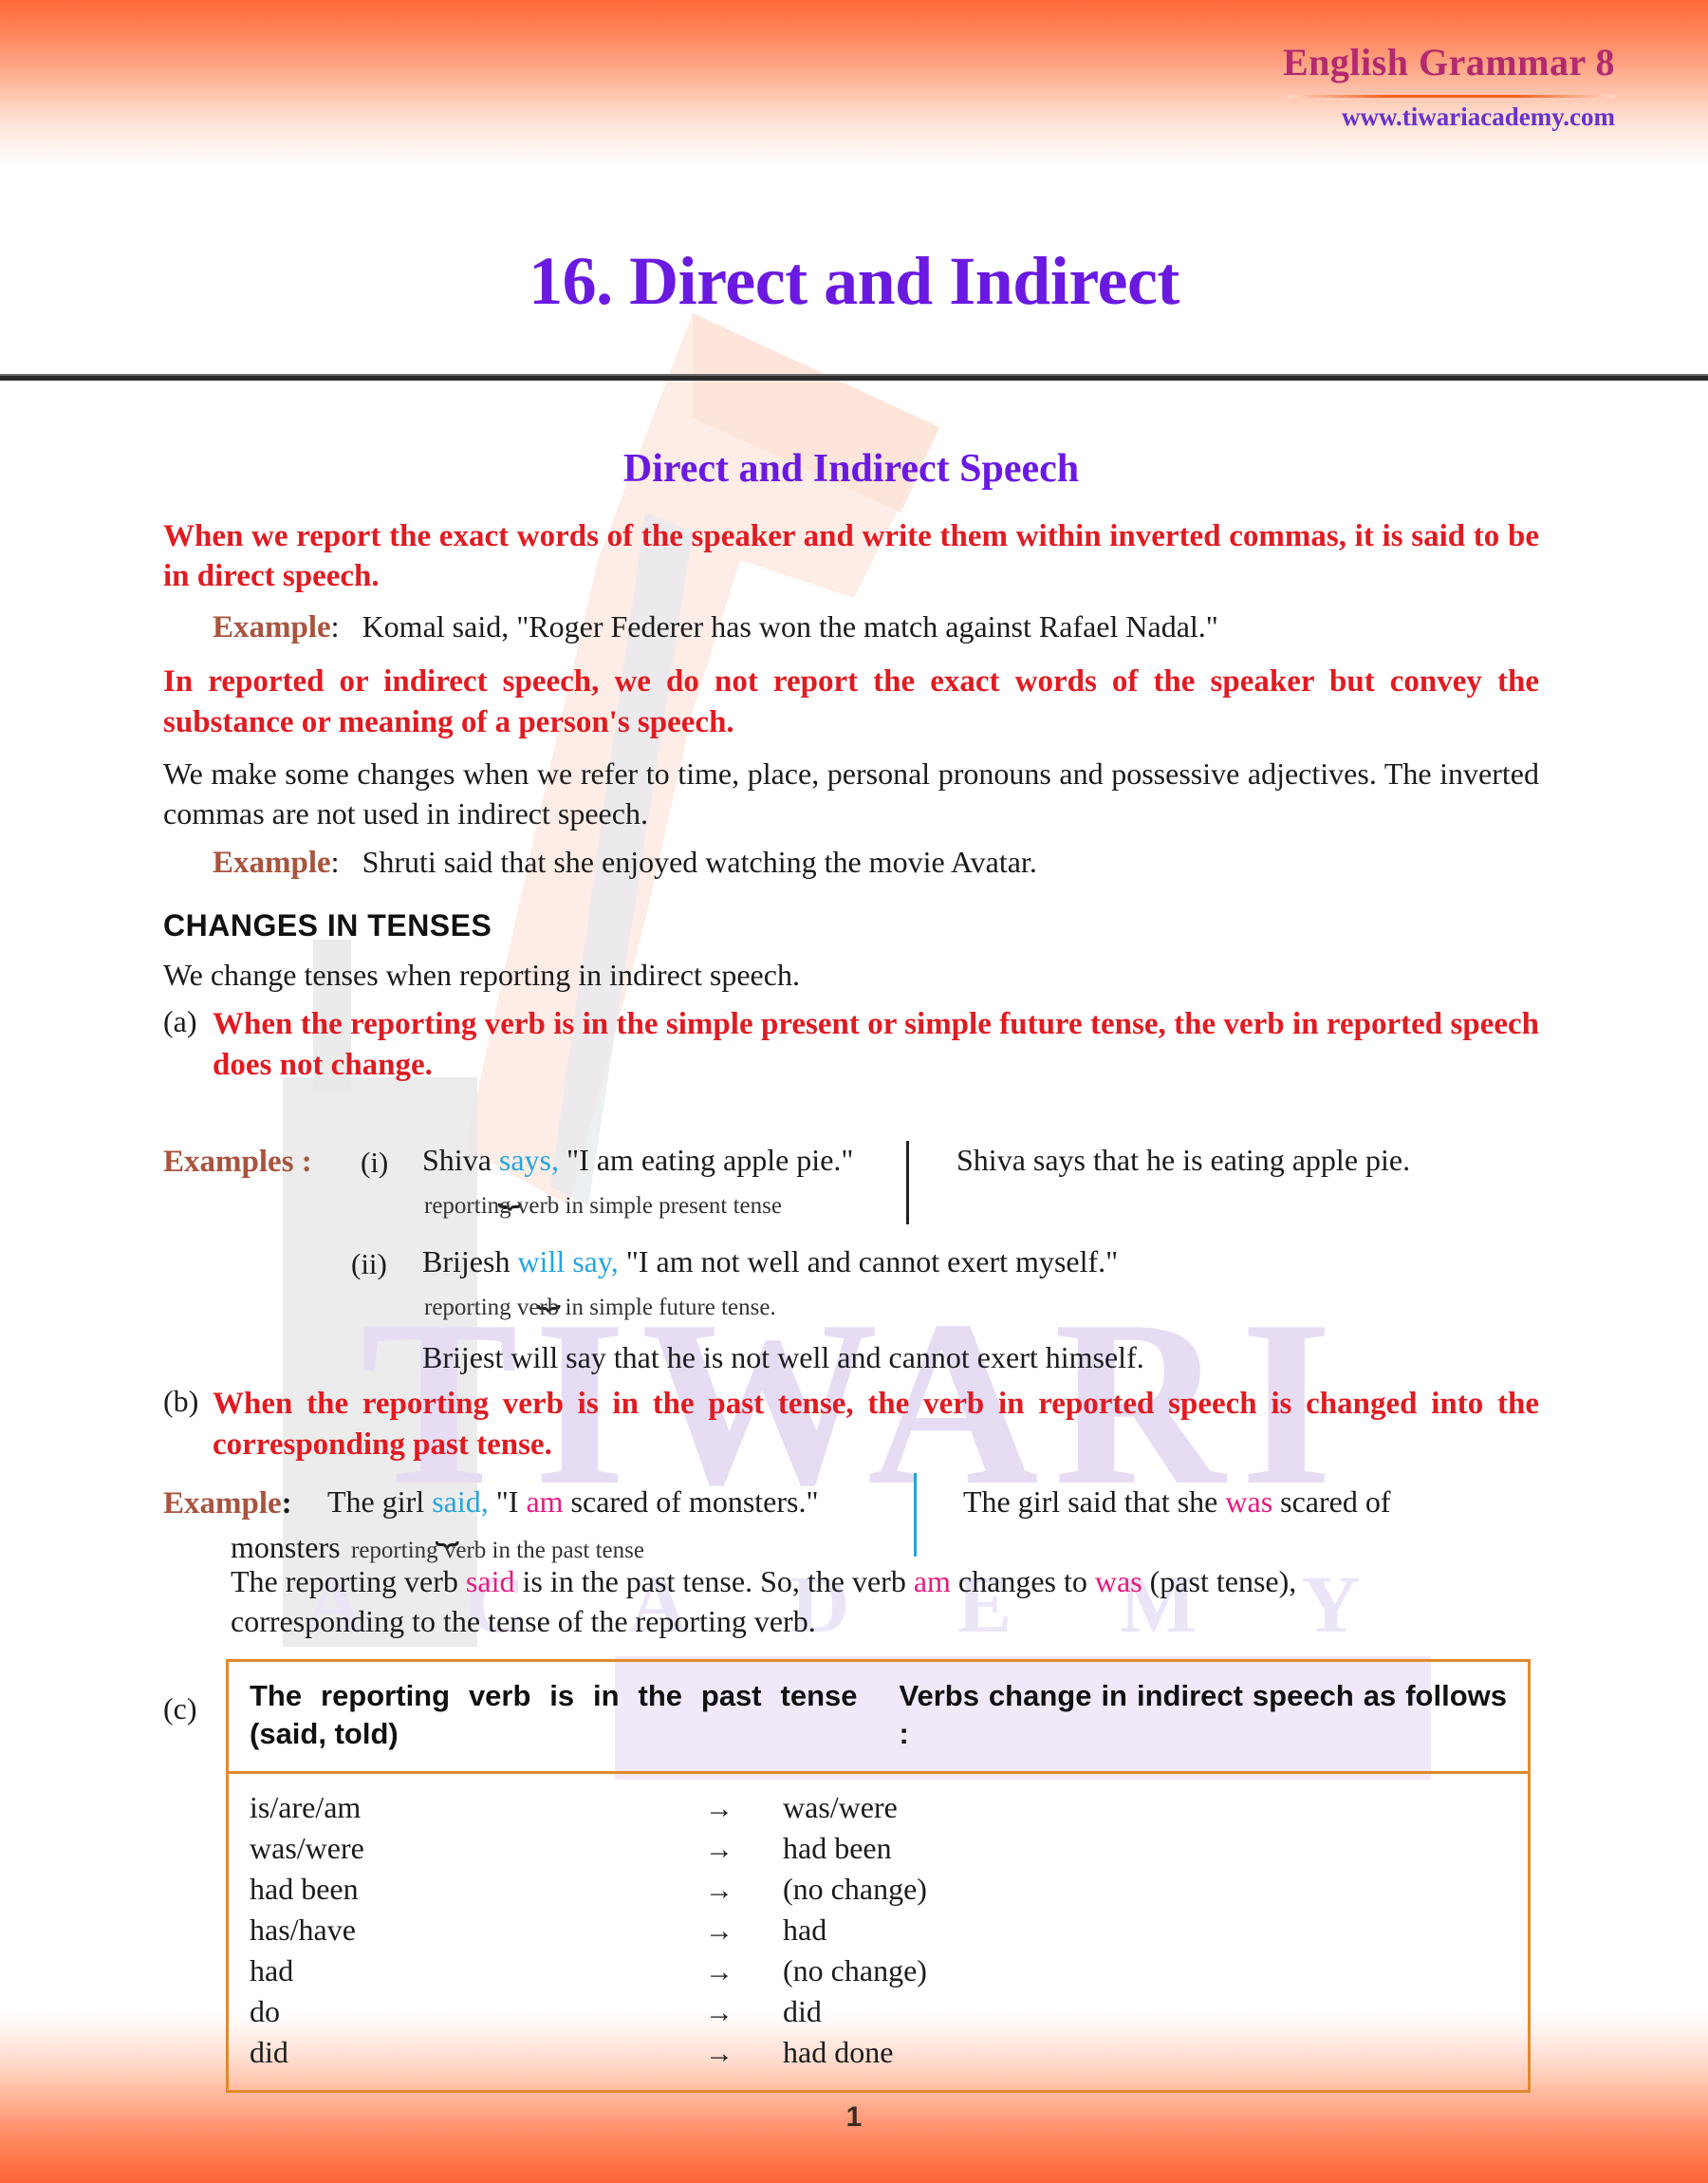 This screenshot has width=1708, height=2183. What do you see at coordinates (854, 377) in the screenshot?
I see `title-horizontal-rule` at bounding box center [854, 377].